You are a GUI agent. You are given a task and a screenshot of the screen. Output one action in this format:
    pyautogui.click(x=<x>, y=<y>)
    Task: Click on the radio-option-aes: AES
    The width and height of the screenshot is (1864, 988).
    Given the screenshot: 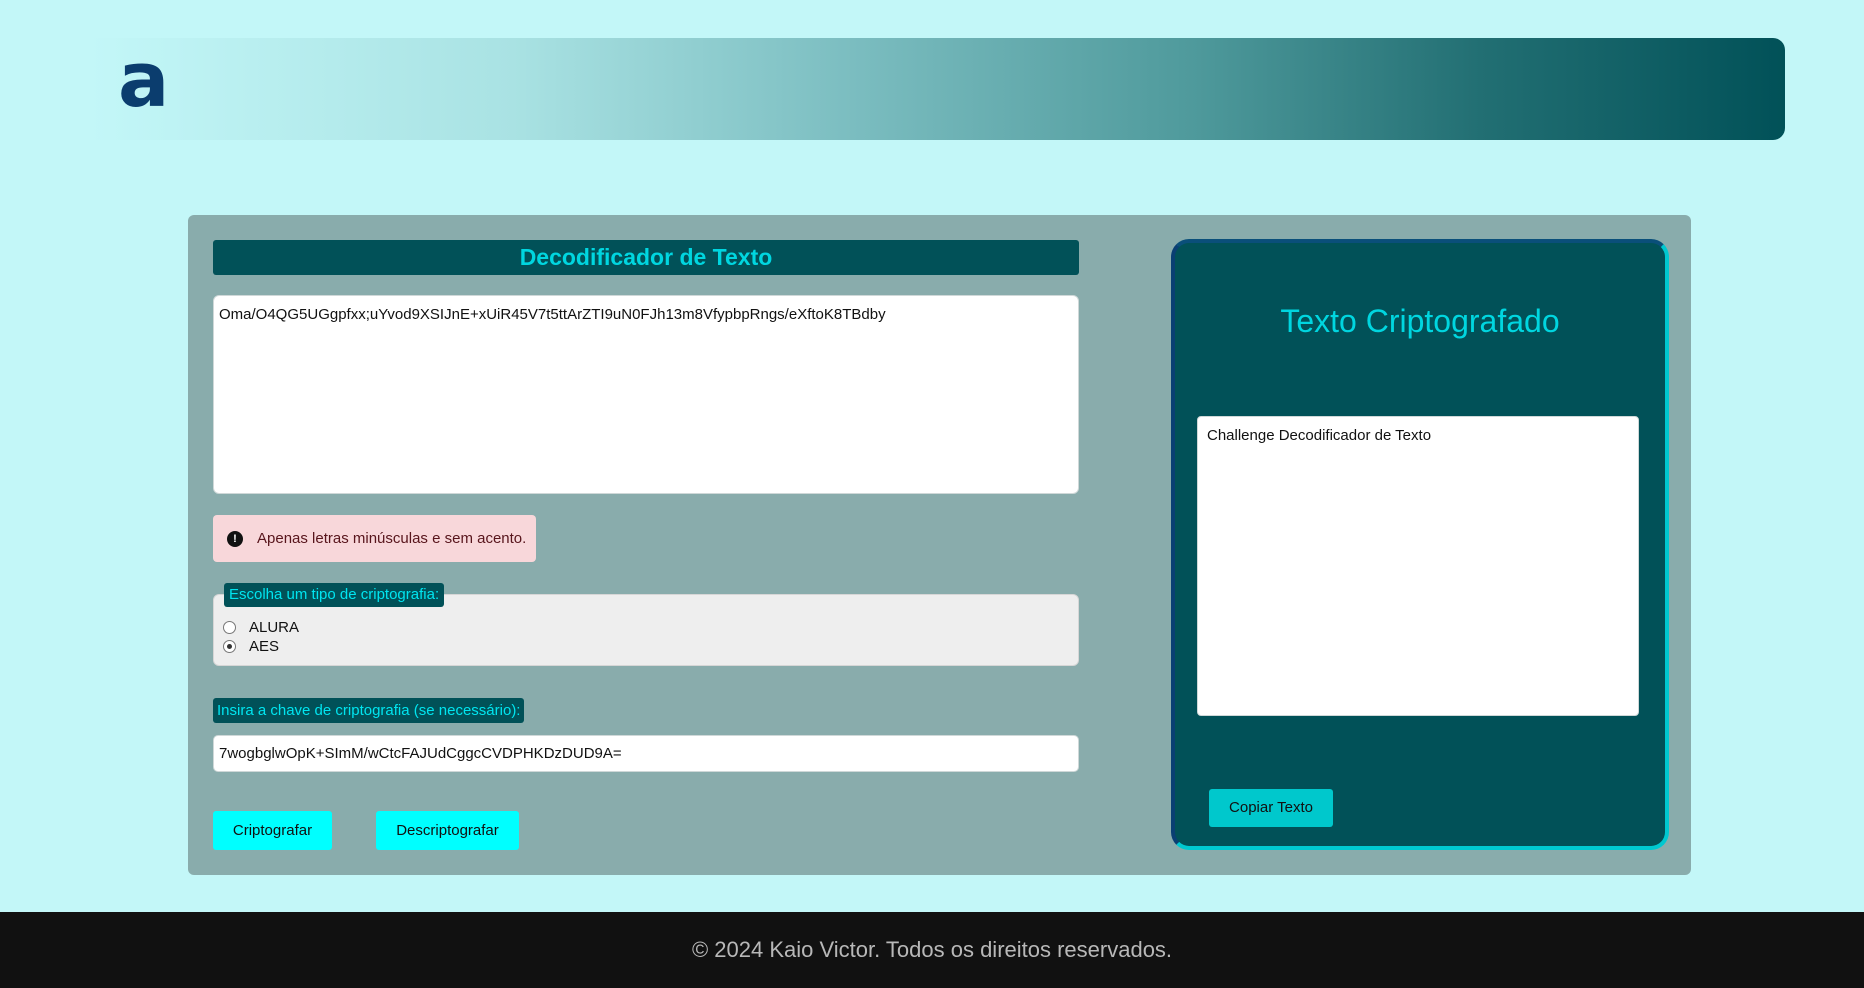 What is the action you would take?
    pyautogui.click(x=251, y=646)
    